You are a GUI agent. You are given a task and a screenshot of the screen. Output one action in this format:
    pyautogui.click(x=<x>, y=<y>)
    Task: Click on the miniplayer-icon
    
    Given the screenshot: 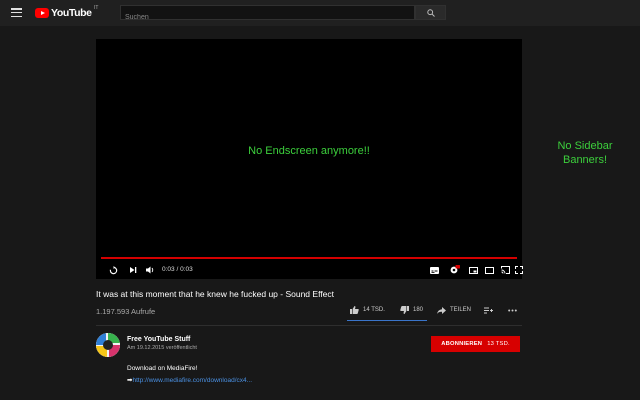 What is the action you would take?
    pyautogui.click(x=473, y=270)
    